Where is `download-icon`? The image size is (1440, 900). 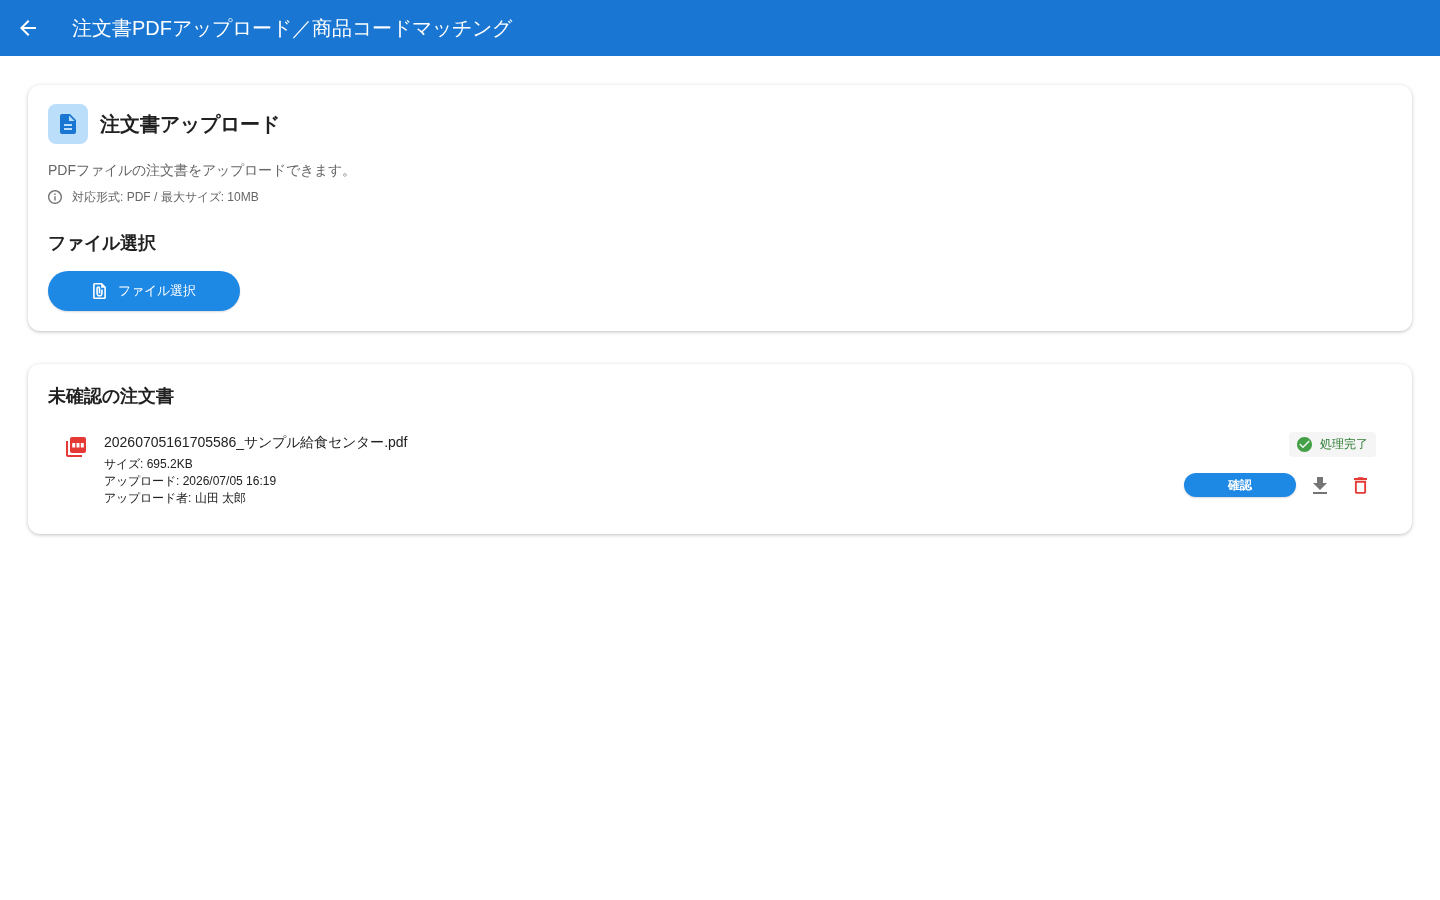 download-icon is located at coordinates (1320, 485).